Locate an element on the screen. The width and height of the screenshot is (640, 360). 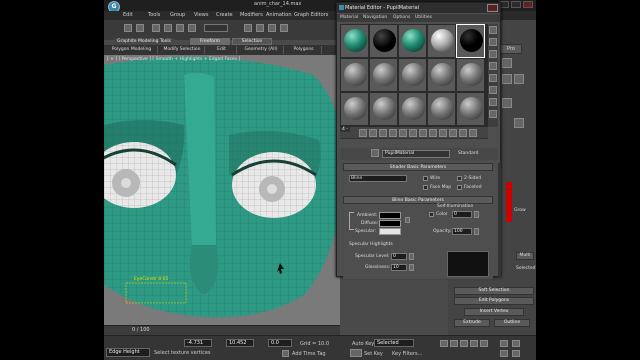
zoom-icon is located at coordinates (504, 343).